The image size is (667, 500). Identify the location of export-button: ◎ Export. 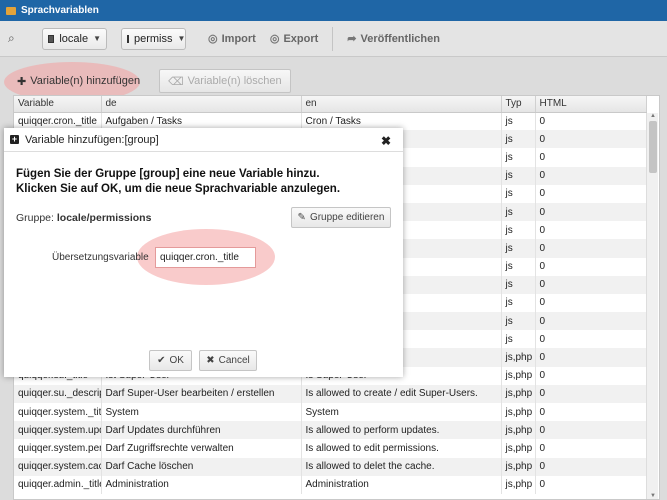
(294, 39).